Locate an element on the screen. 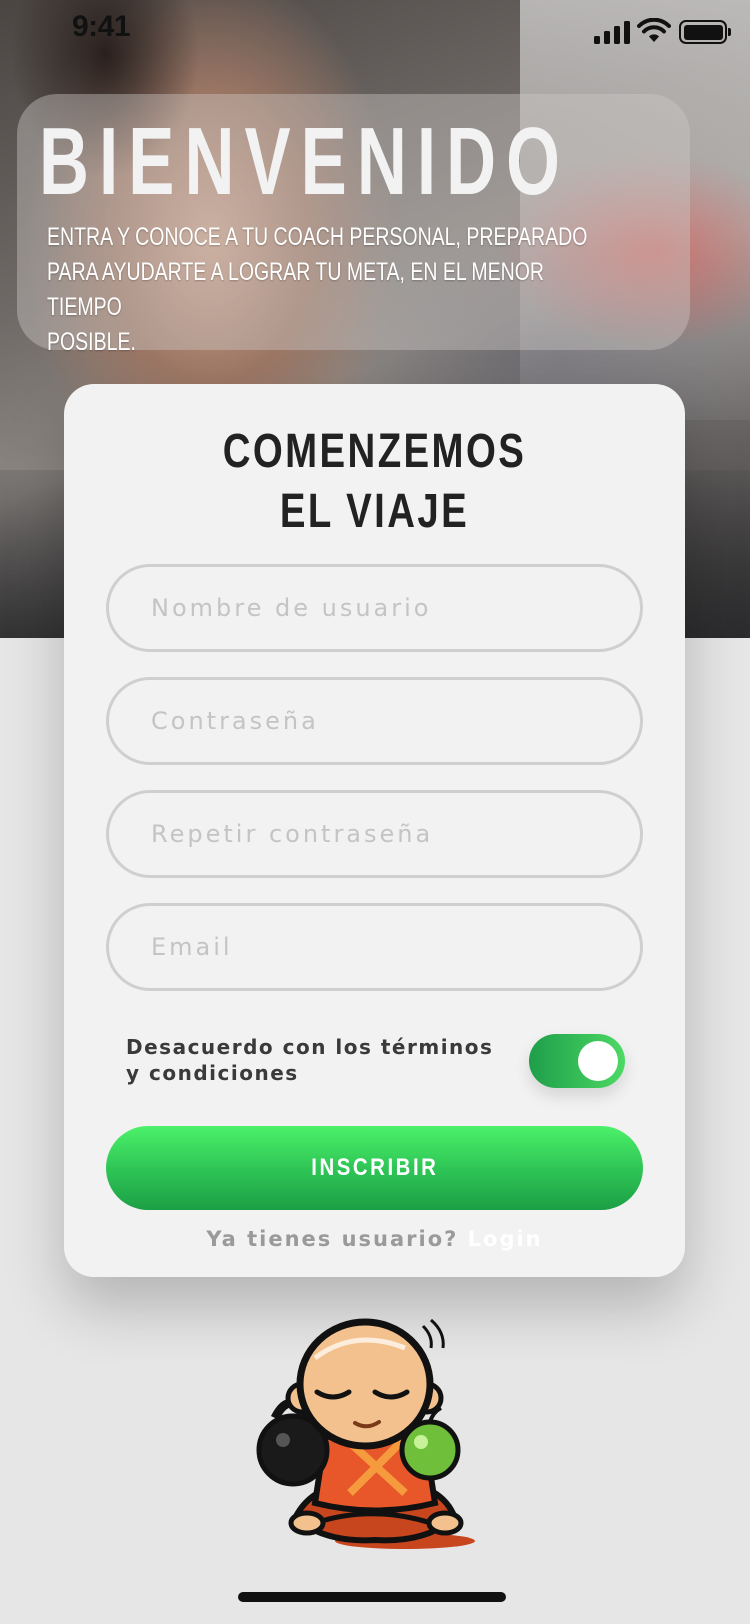 The width and height of the screenshot is (750, 1624). welcome-title: BIENVENIDO is located at coordinates (304, 161).